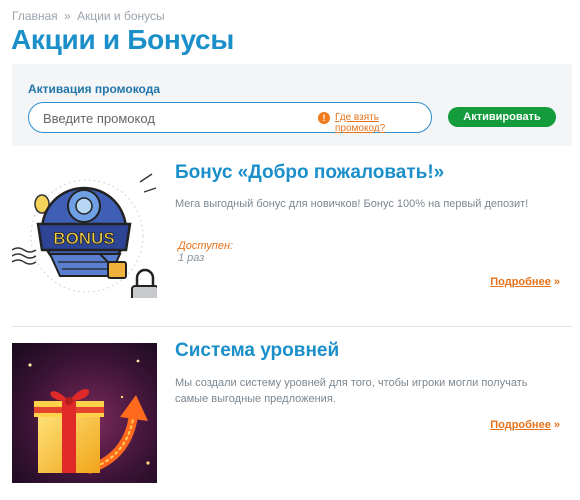 This screenshot has height=500, width=580. I want to click on breadcrumb: Главная » Акции и бонусы, so click(88, 16).